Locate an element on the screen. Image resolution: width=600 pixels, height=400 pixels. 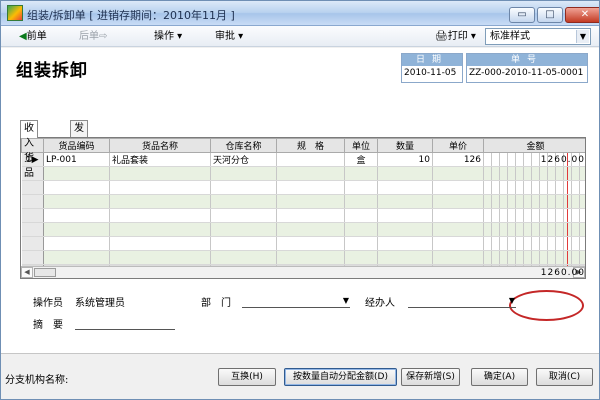
auto-allocate-button: 按数量自动分配金额(D) is located at coordinates (340, 377).